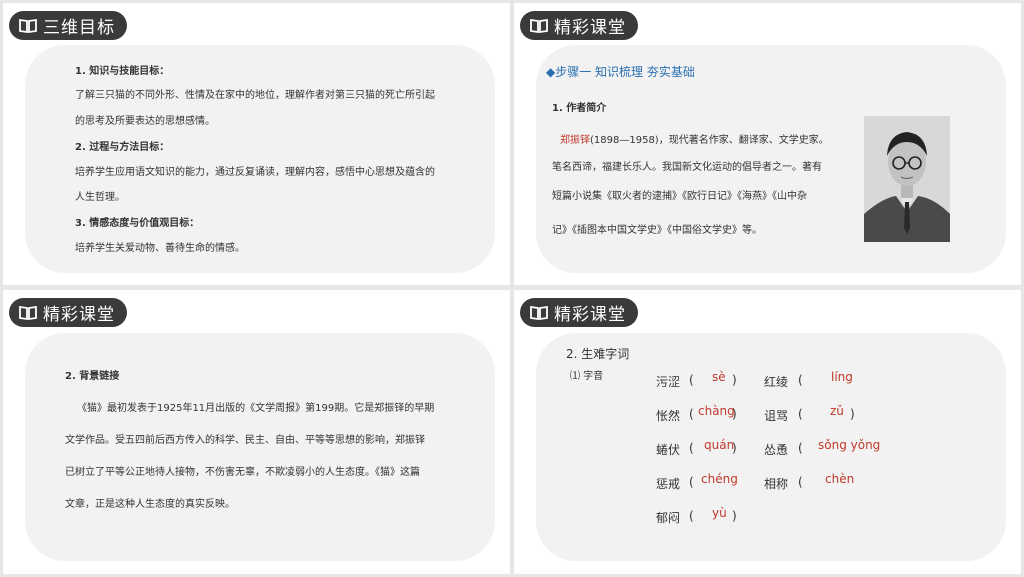  I want to click on vocab-pinyin: sǒng yǒng, so click(849, 445).